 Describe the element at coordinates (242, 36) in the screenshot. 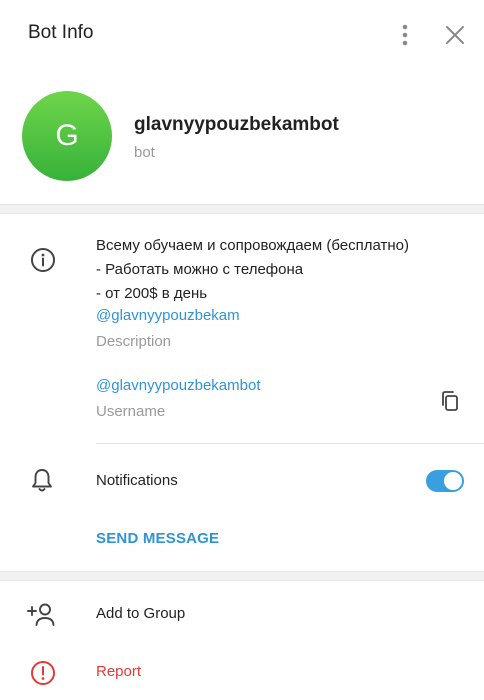

I see `header: Bot Info` at that location.